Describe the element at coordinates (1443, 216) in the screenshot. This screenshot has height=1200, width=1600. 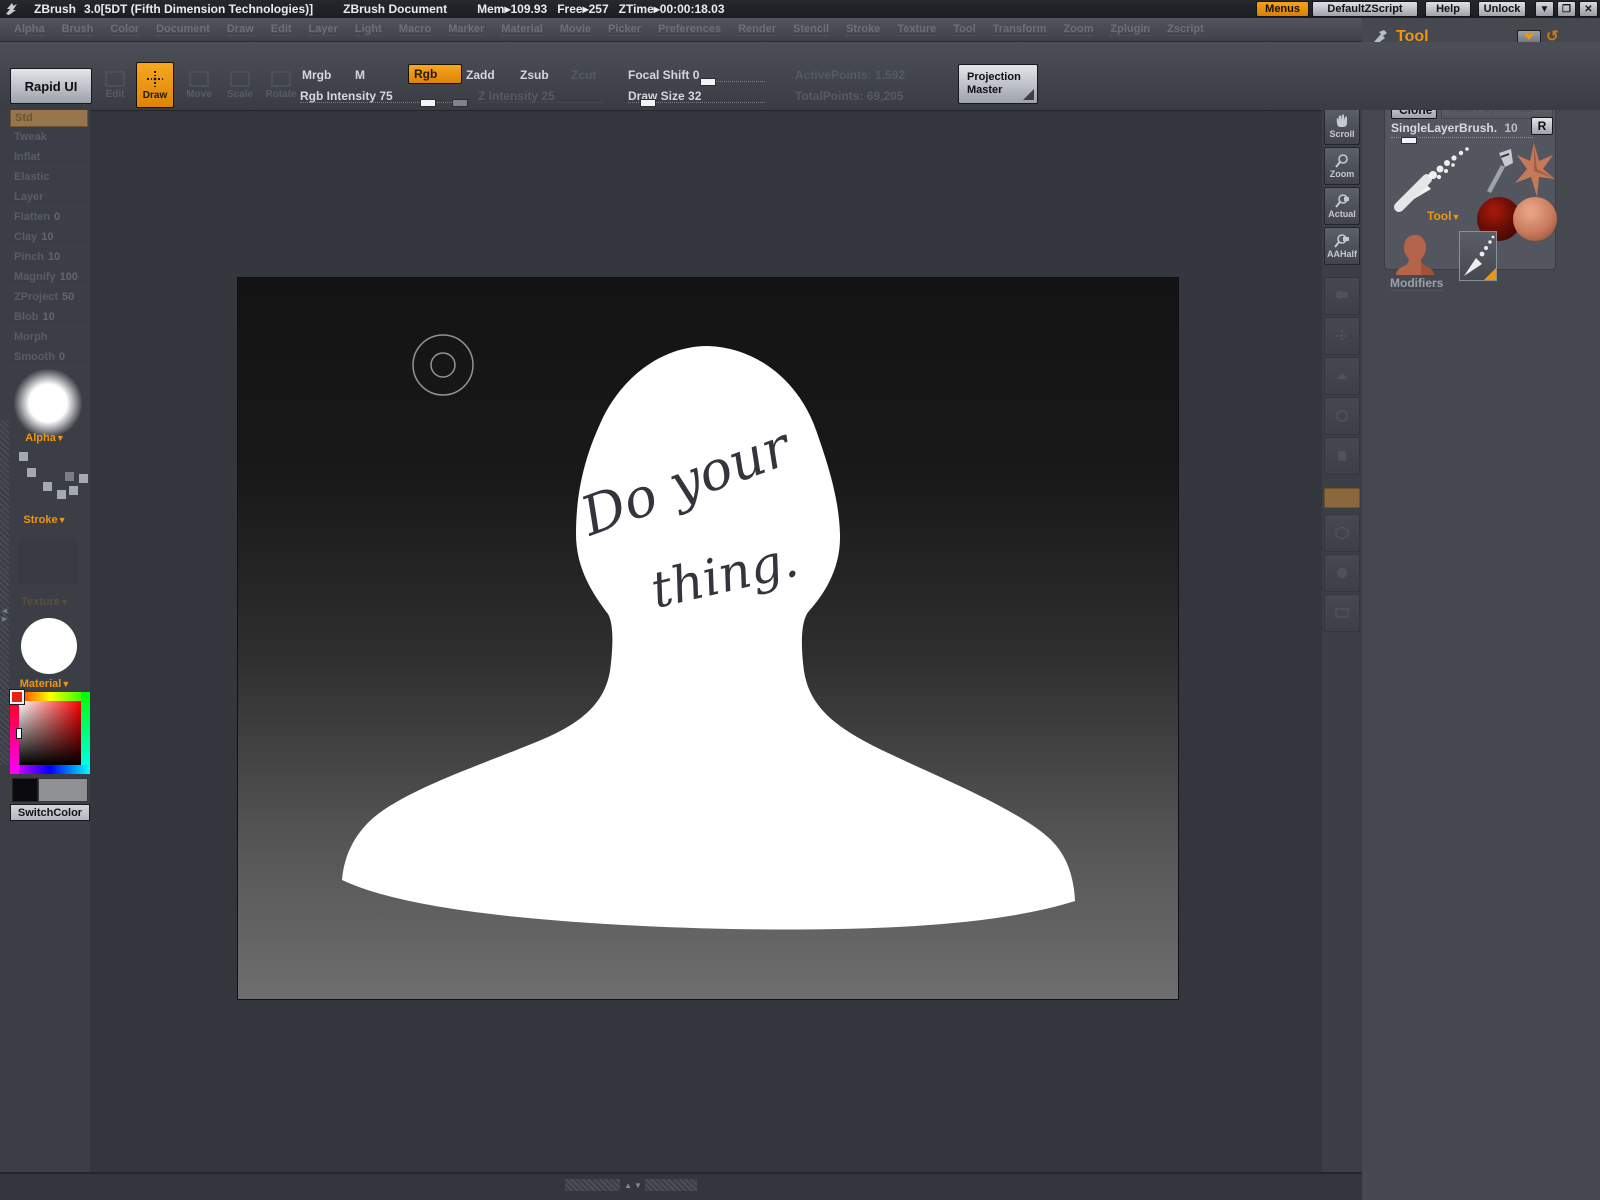
I see `tool-dropdown: Tool▼` at that location.